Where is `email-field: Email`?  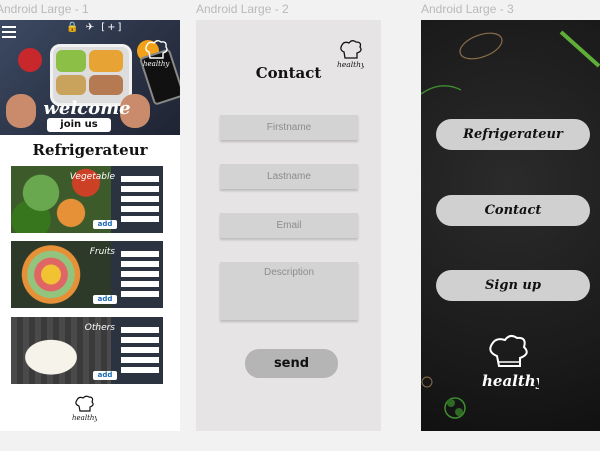
email-field: Email is located at coordinates (289, 225).